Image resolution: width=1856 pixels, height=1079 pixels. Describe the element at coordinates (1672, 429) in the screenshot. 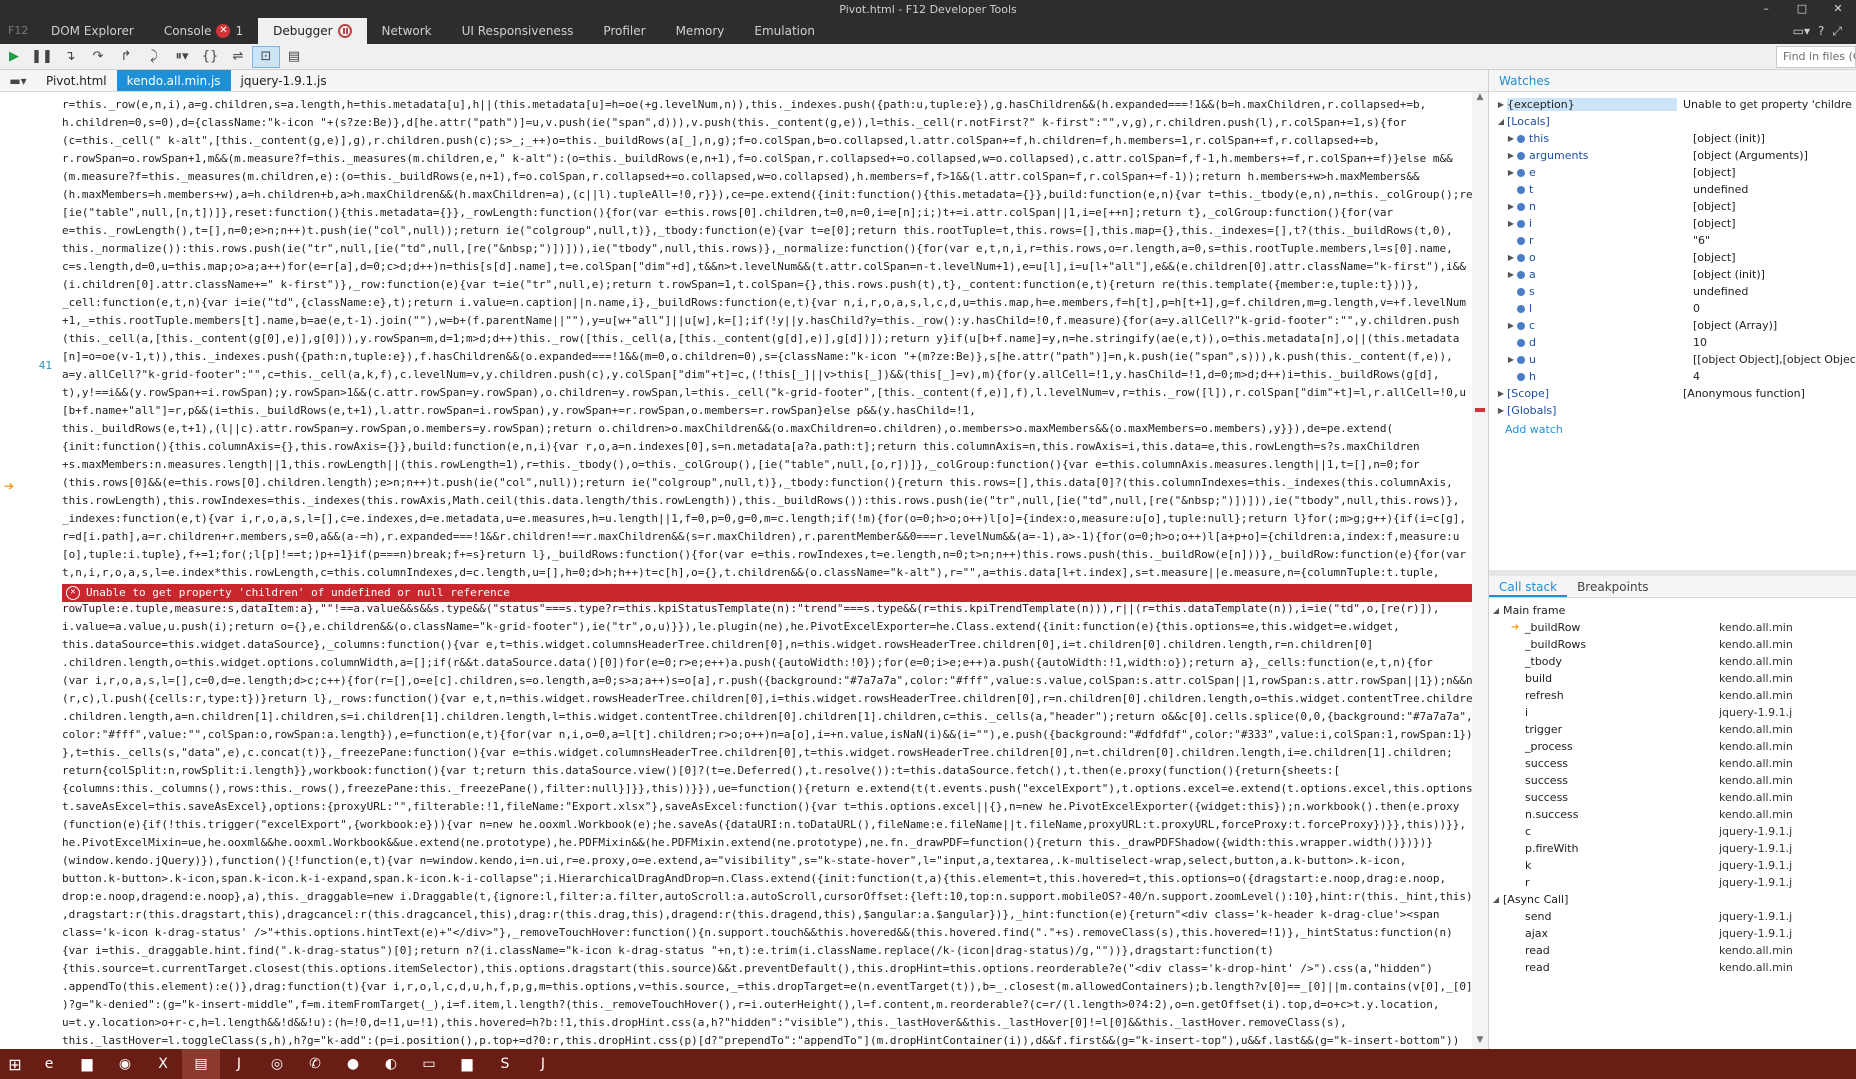

I see `add-watch-link: Add watch` at that location.